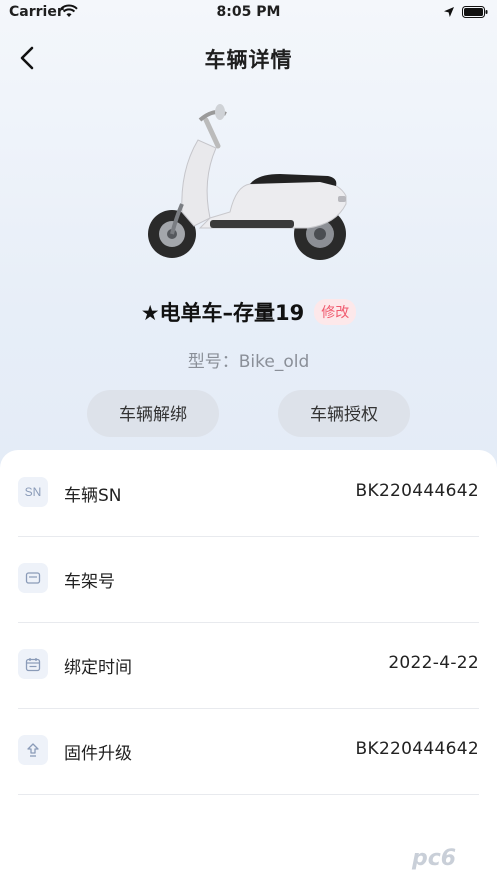 The width and height of the screenshot is (497, 883). Describe the element at coordinates (98, 668) in the screenshot. I see `bind-time-label: 绑定时间` at that location.